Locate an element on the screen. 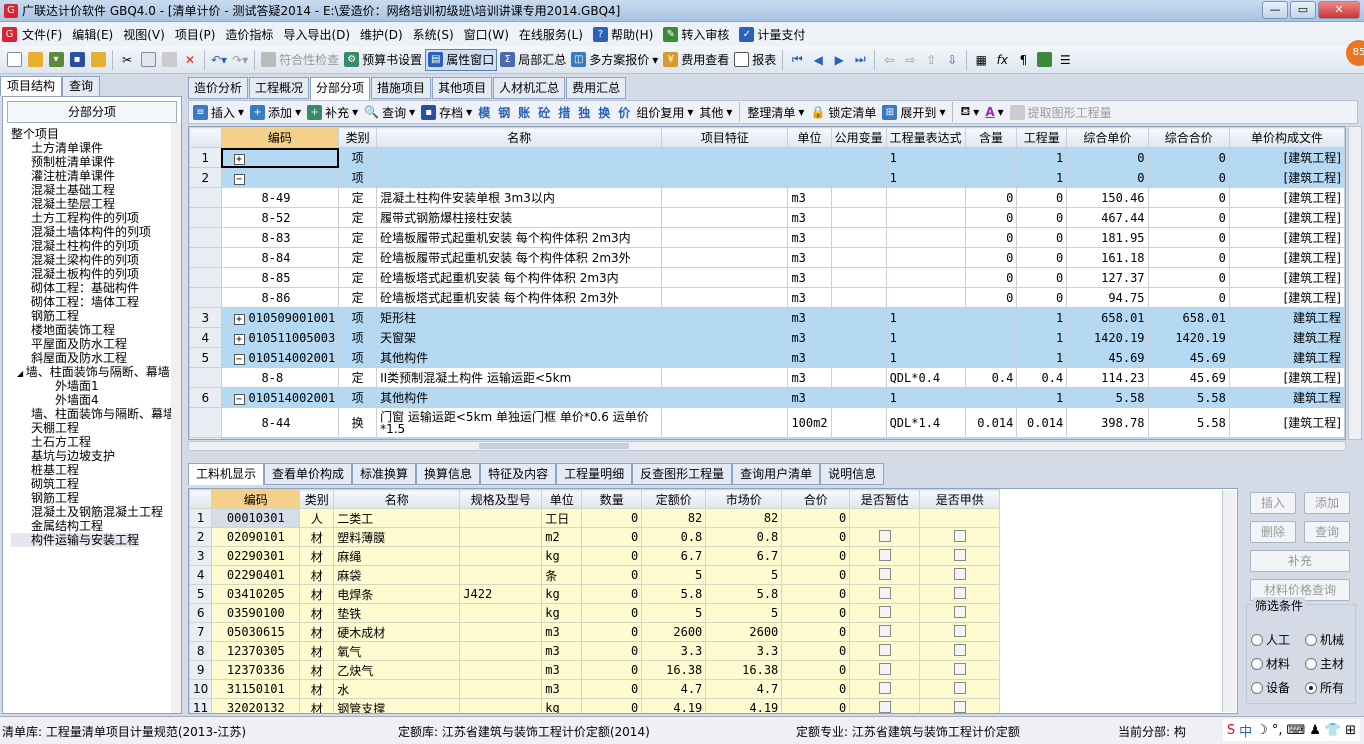 The image size is (1364, 744). tab-quantity-detail: 工程量明细 is located at coordinates (594, 474).